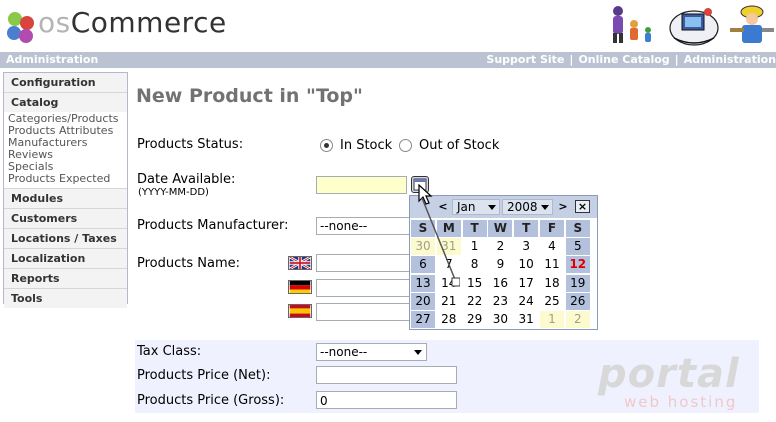  I want to click on manufacturer-select: --none--, so click(362, 226).